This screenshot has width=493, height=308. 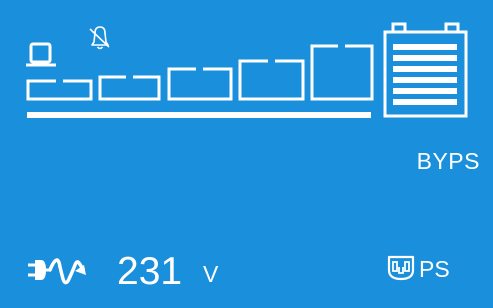 I want to click on battery-level-bars, so click(x=425, y=74).